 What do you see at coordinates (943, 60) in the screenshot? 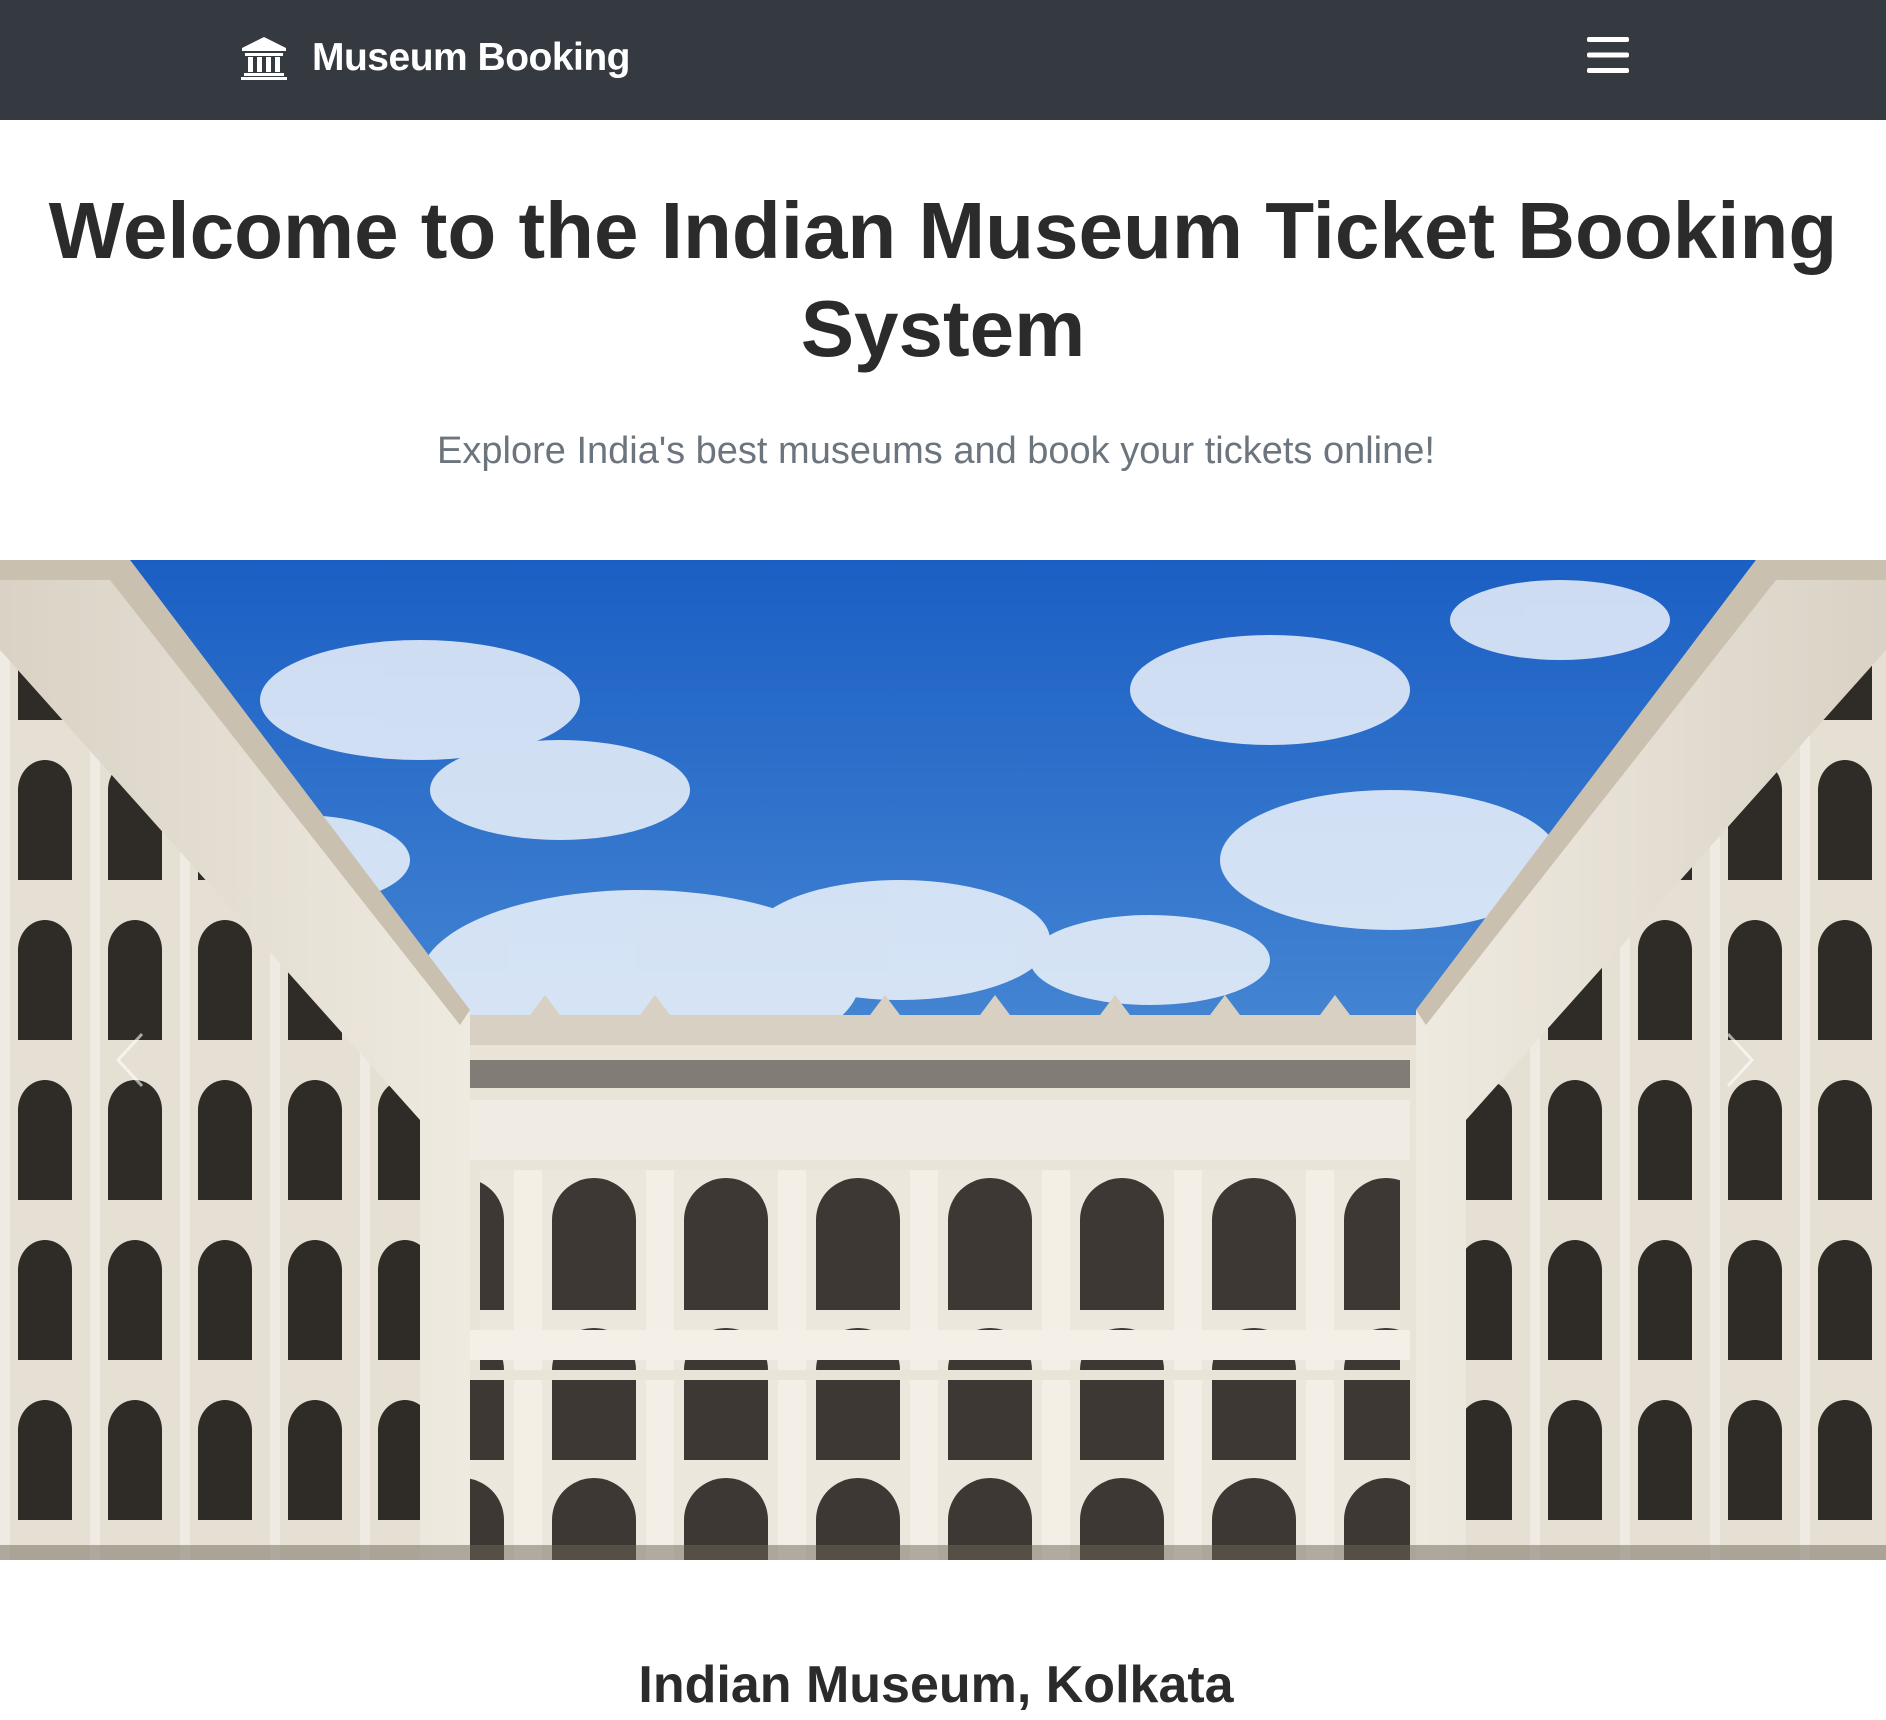
I see `navbar: Museum Booking` at bounding box center [943, 60].